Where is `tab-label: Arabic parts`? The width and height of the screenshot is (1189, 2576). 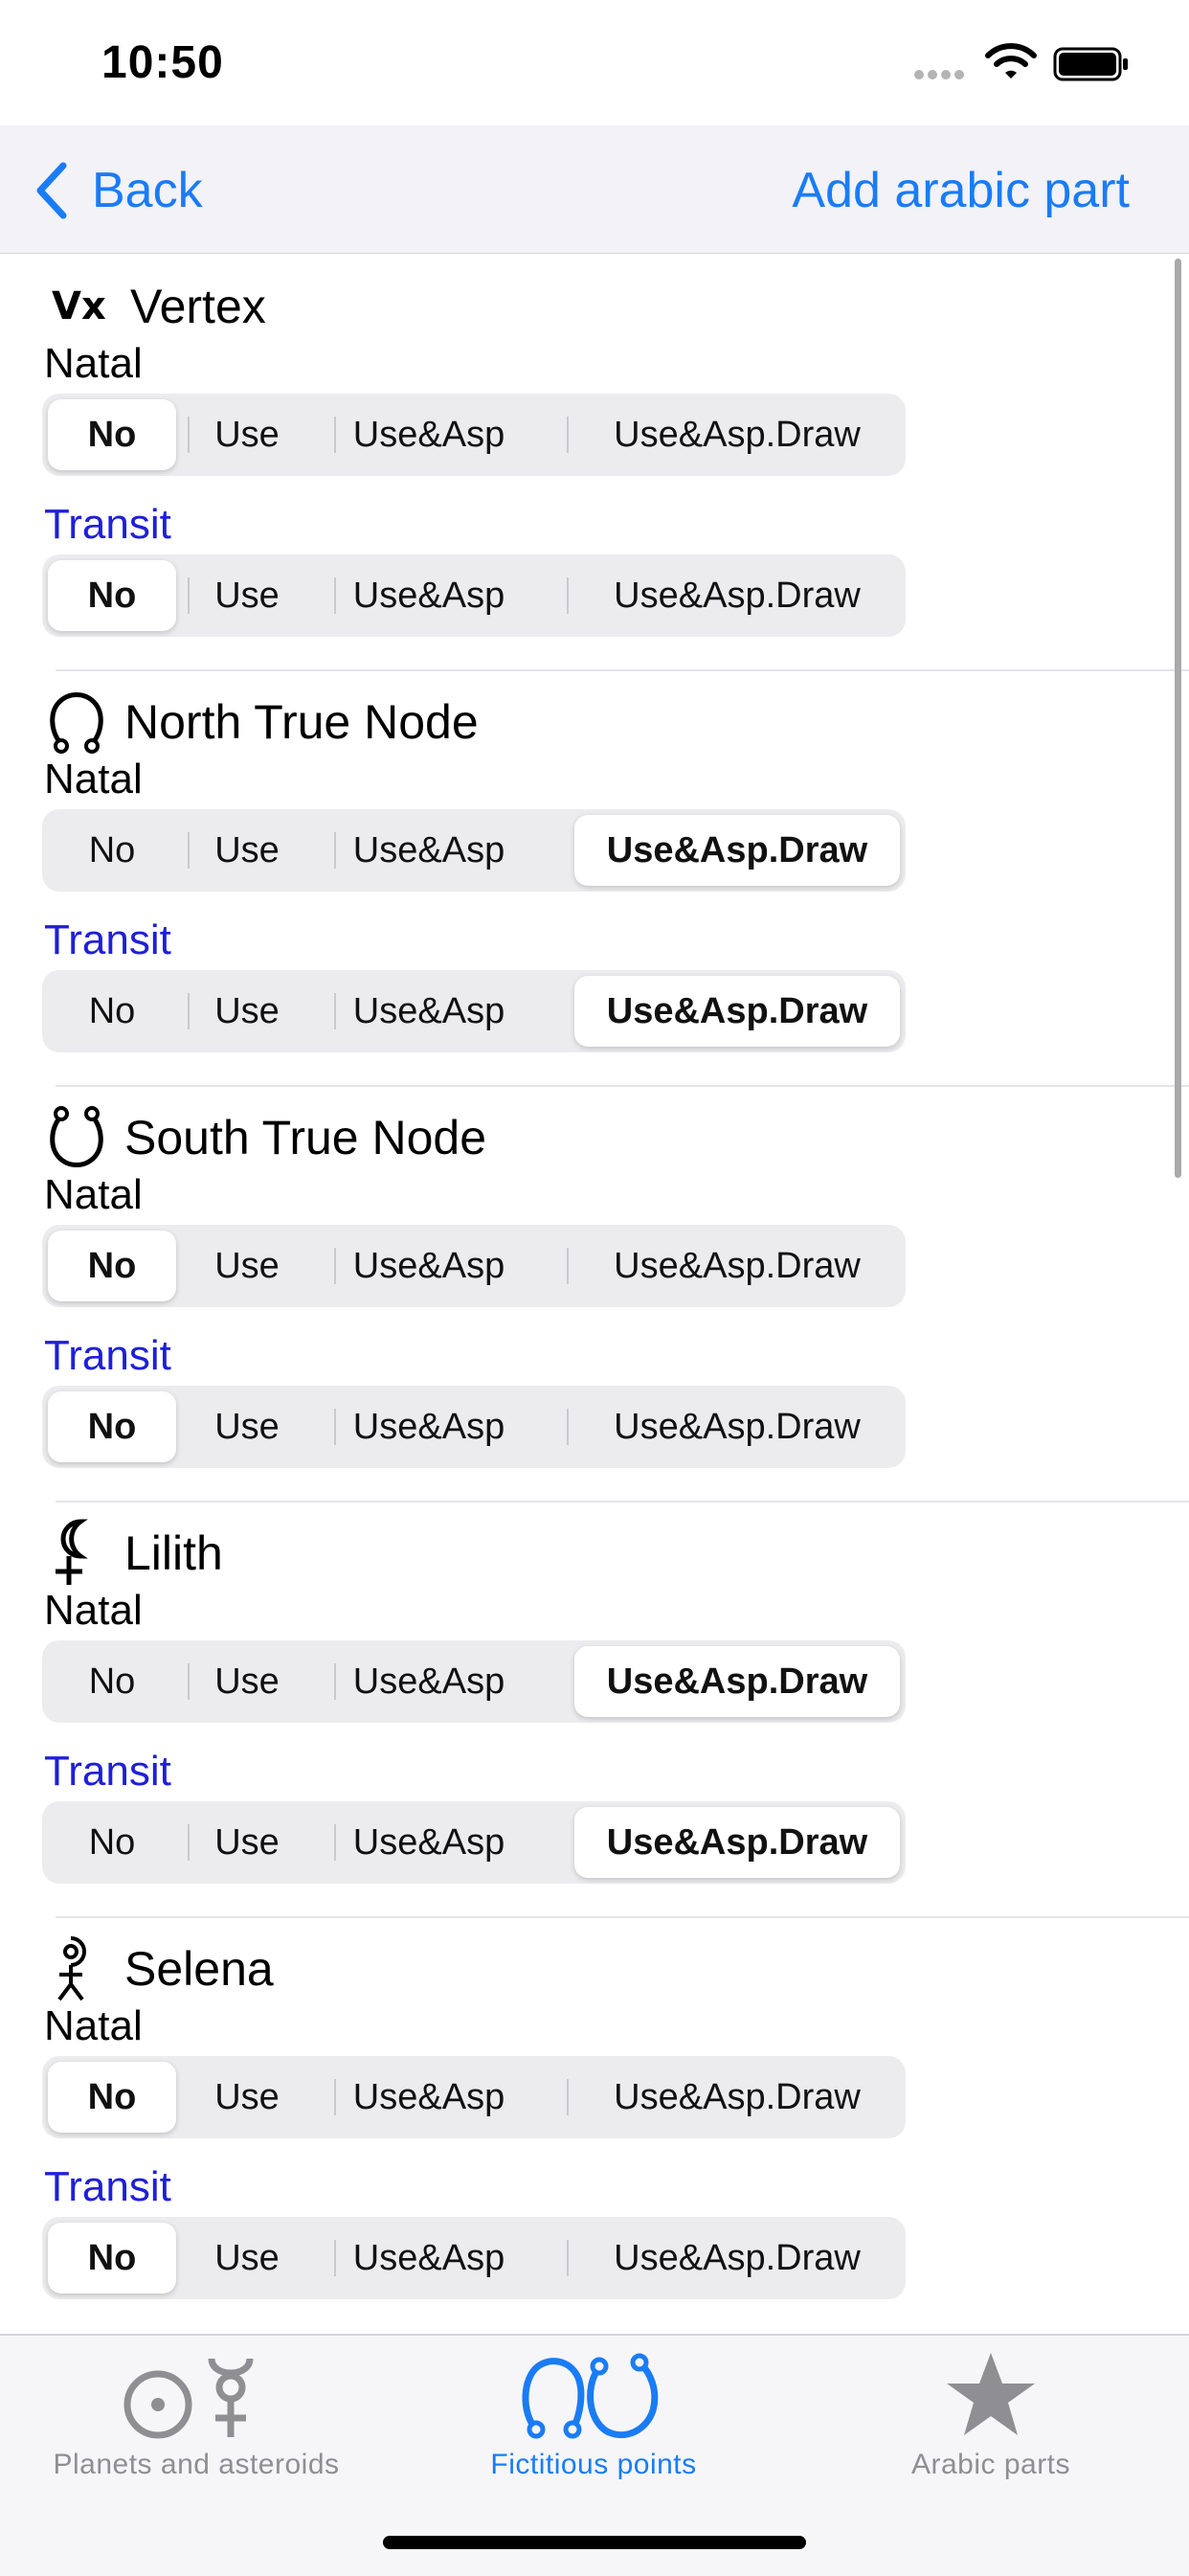
tab-label: Arabic parts is located at coordinates (990, 2464).